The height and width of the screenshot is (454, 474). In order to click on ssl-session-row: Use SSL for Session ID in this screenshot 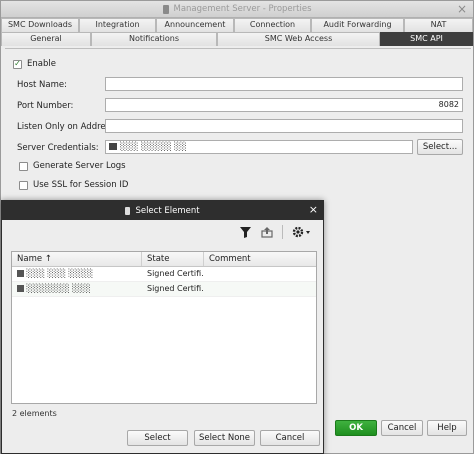, I will do `click(73, 185)`.